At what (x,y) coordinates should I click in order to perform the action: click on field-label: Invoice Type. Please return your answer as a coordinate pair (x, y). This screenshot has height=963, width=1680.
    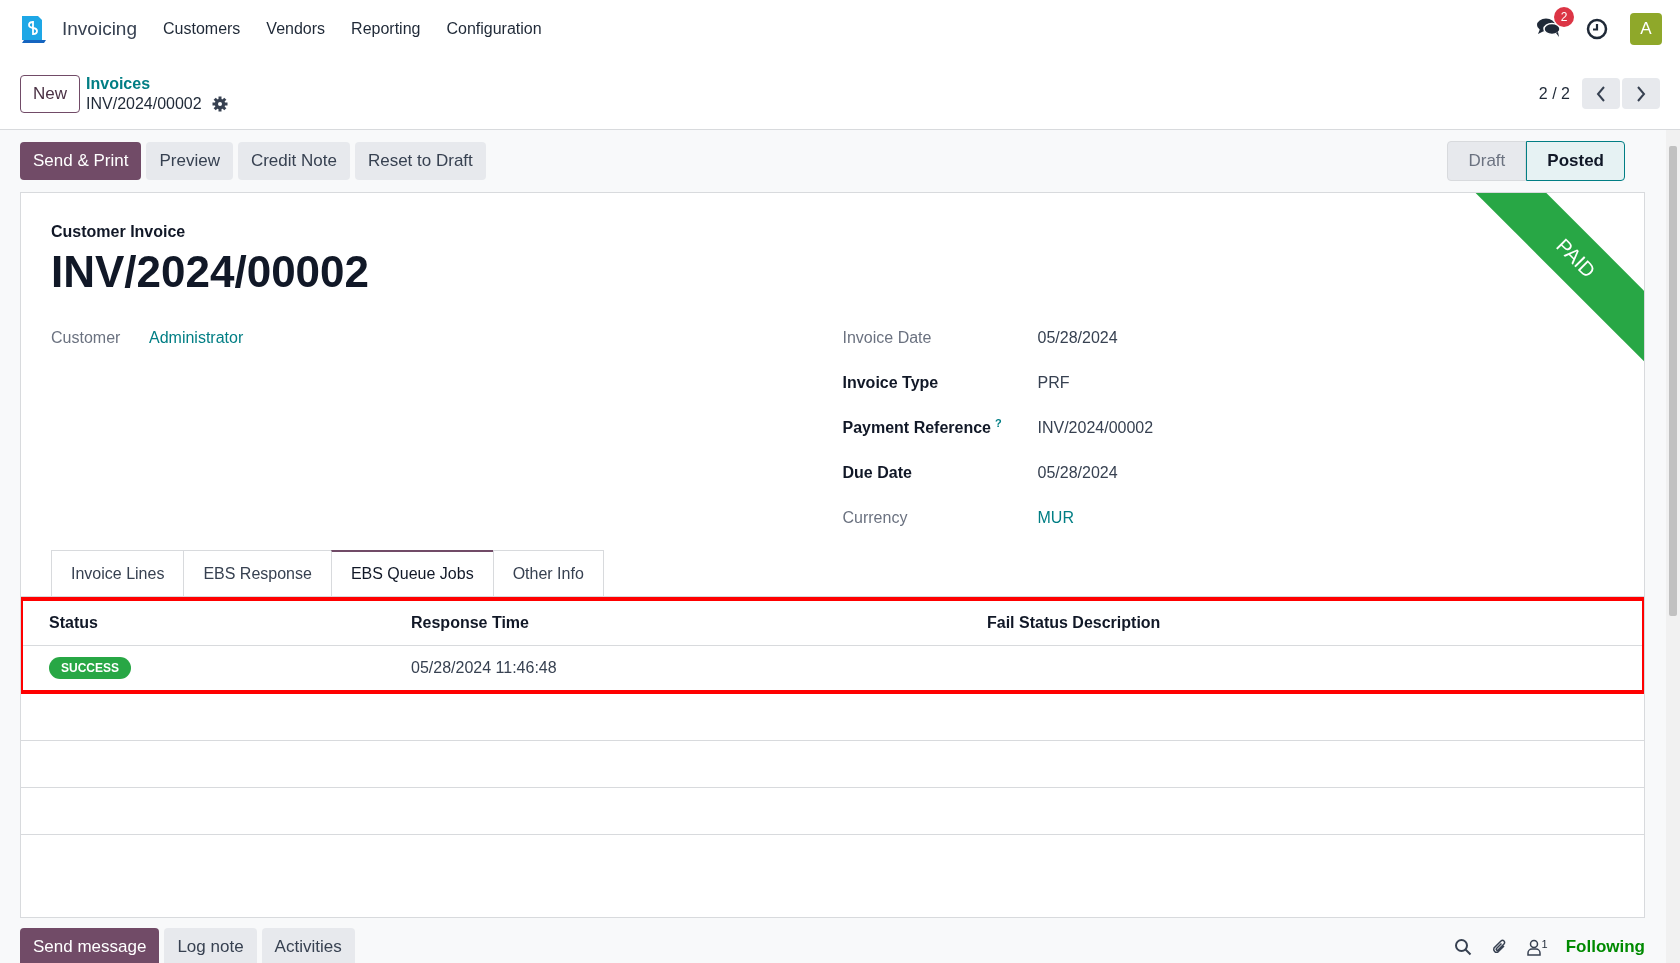
    Looking at the image, I should click on (891, 382).